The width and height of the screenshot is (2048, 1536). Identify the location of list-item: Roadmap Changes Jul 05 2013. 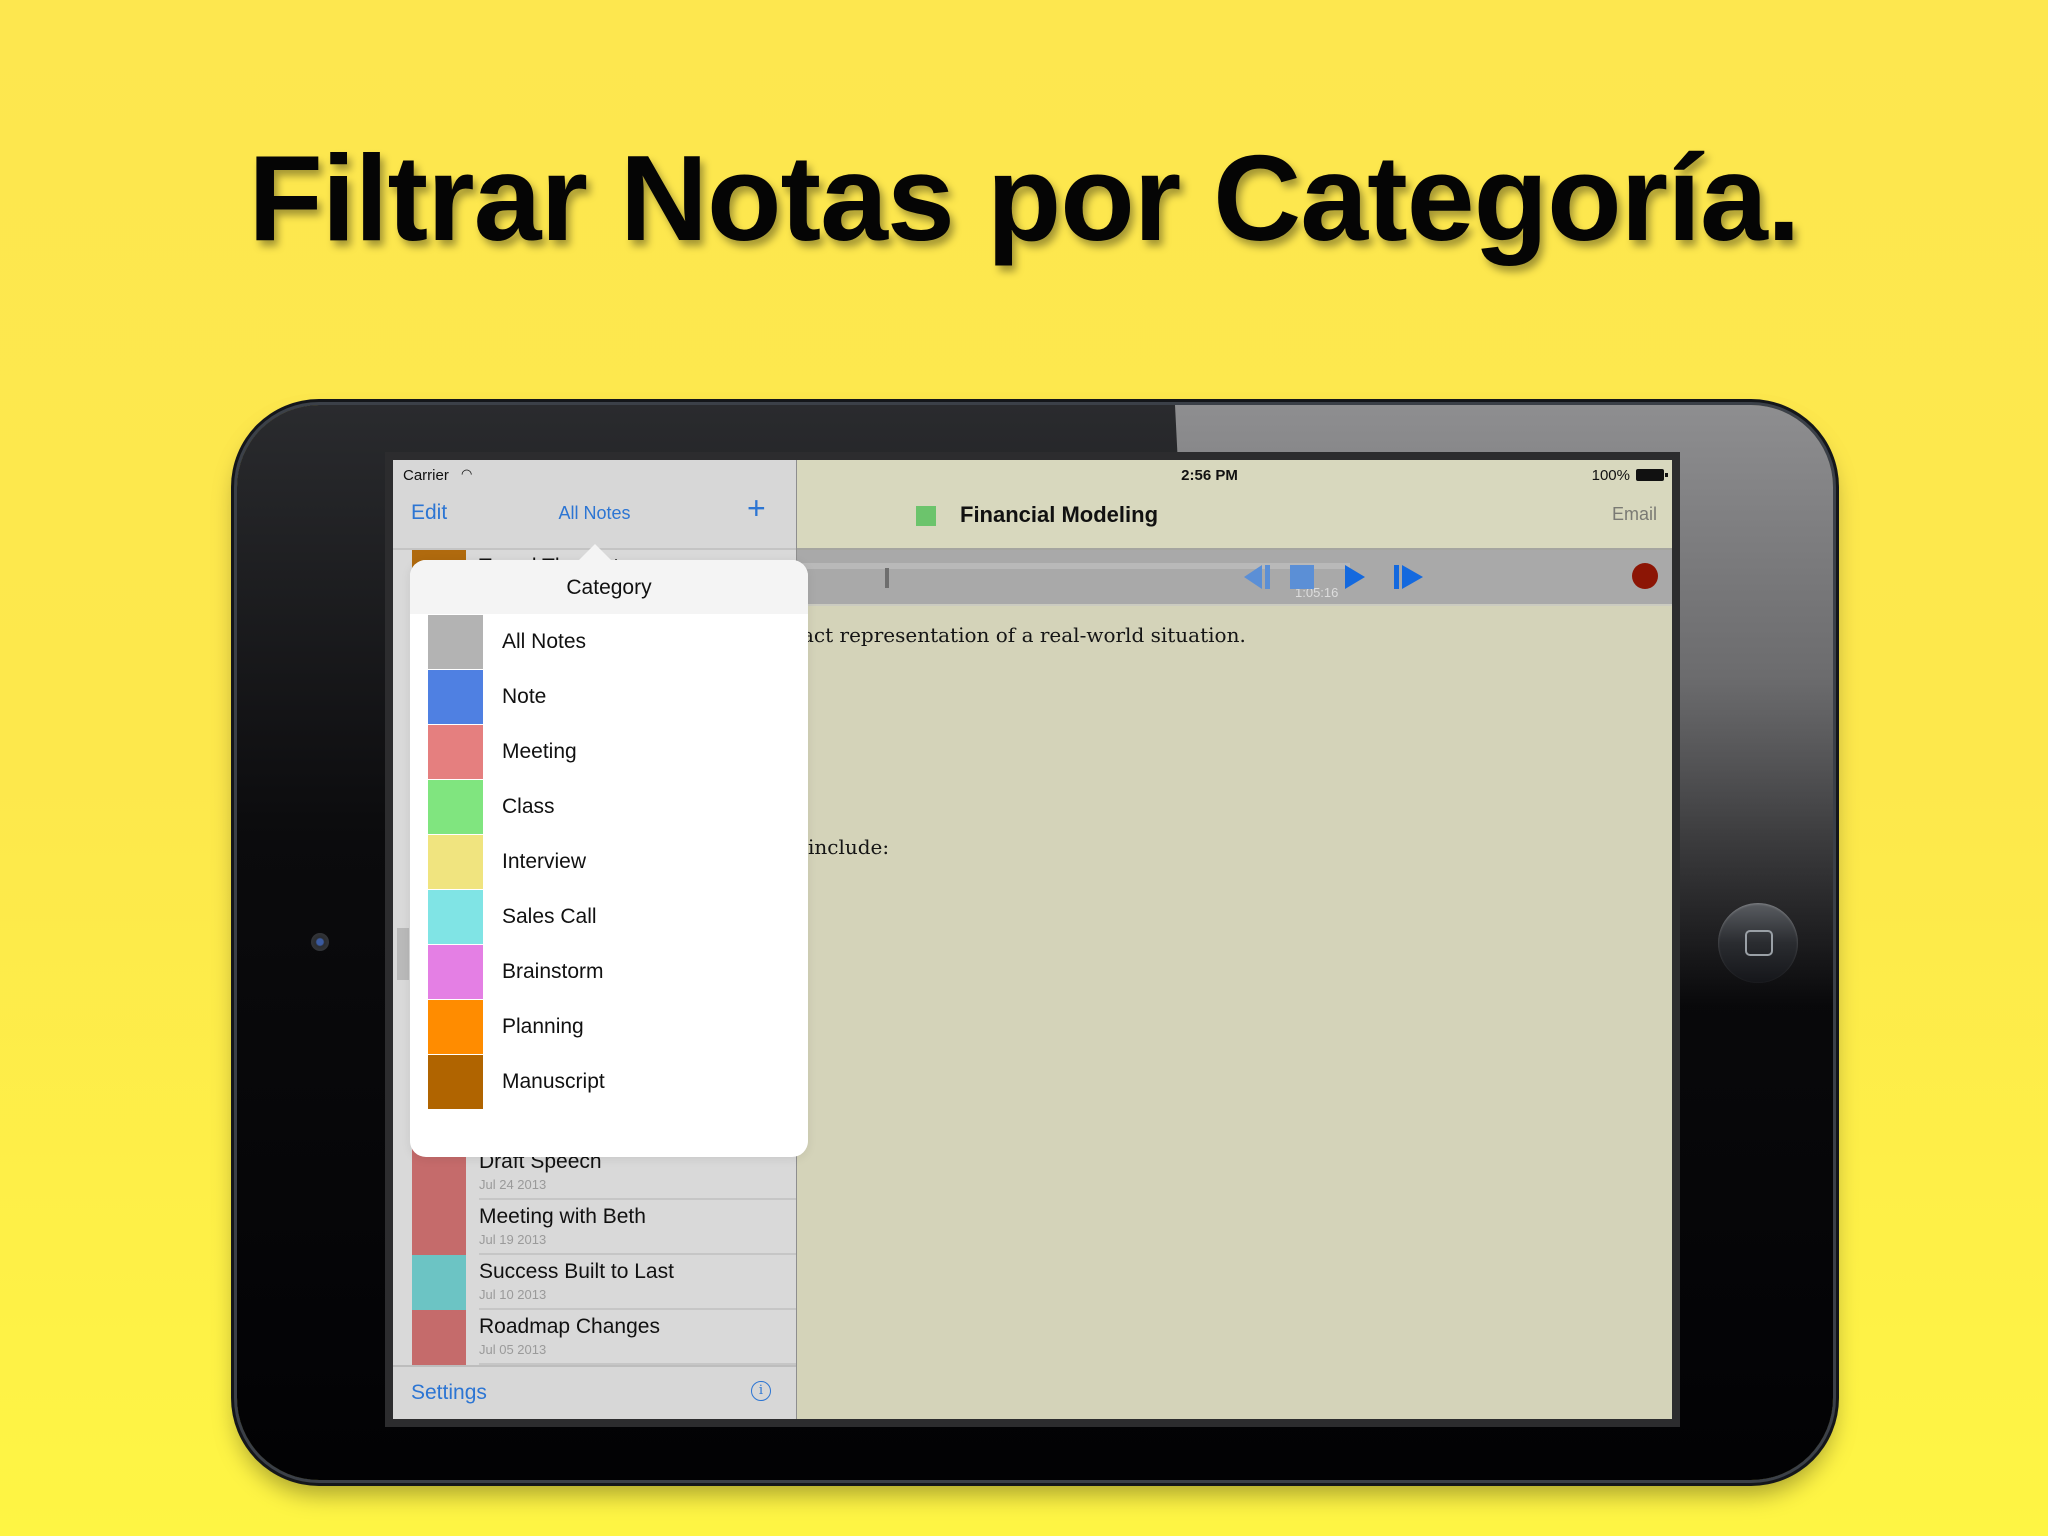
(594, 1337).